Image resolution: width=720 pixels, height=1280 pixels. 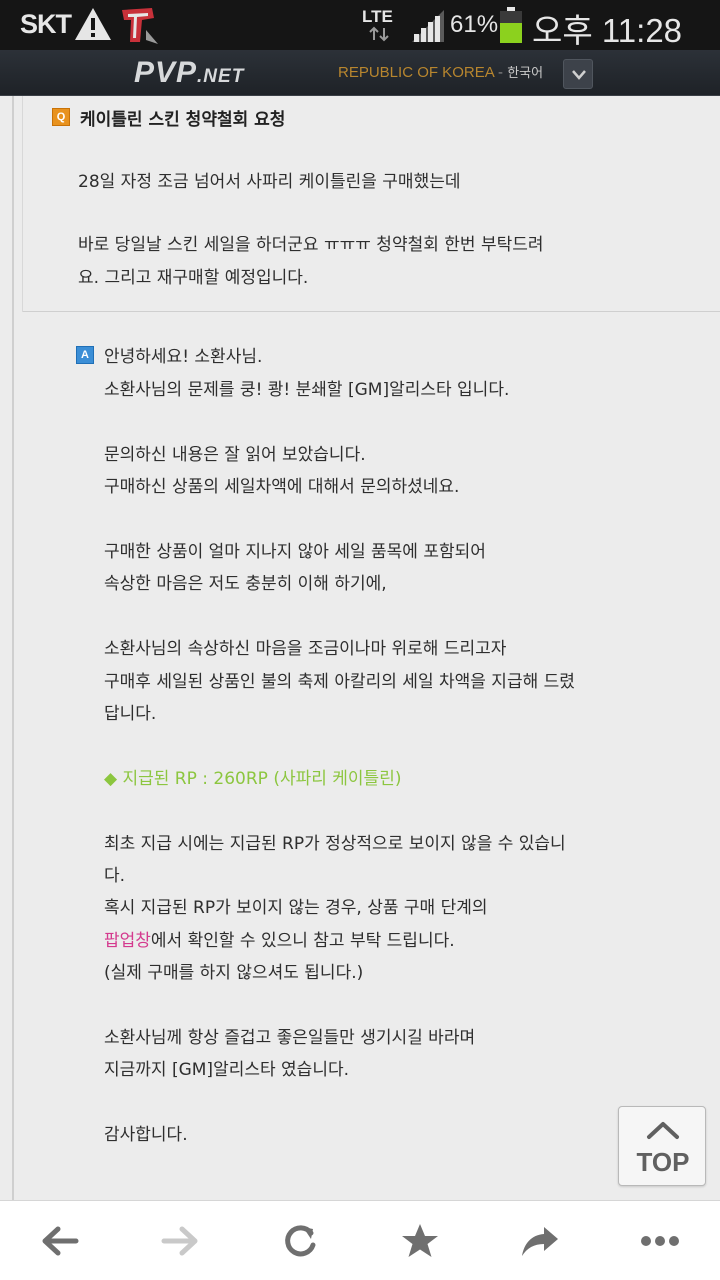 I want to click on logo-main: PVP, so click(x=166, y=72).